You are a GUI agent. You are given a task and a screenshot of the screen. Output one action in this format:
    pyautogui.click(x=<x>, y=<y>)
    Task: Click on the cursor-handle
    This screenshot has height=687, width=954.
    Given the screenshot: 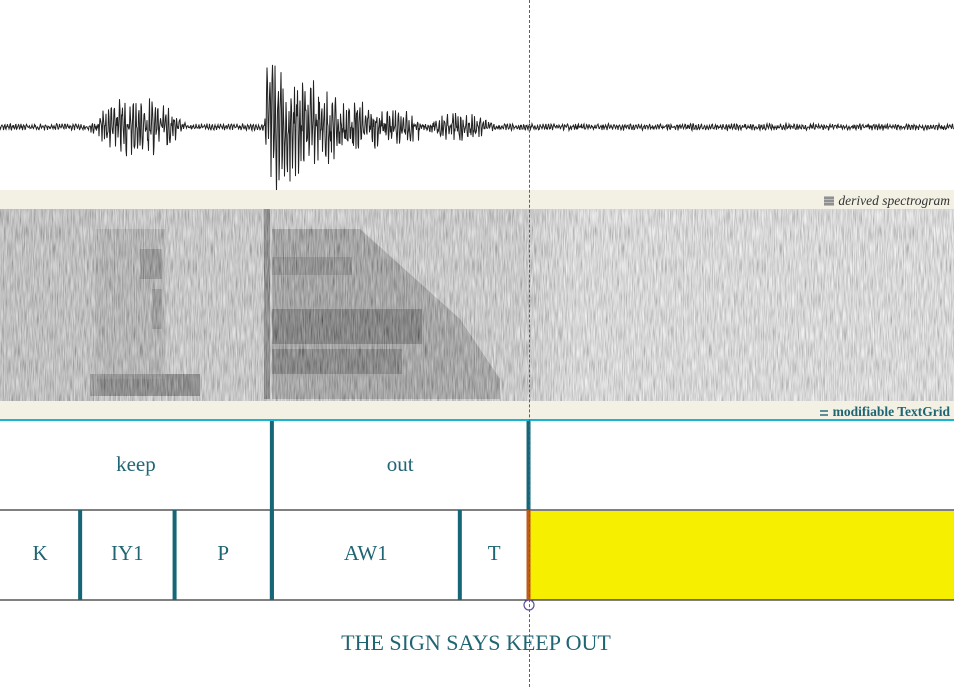 What is the action you would take?
    pyautogui.click(x=529, y=605)
    